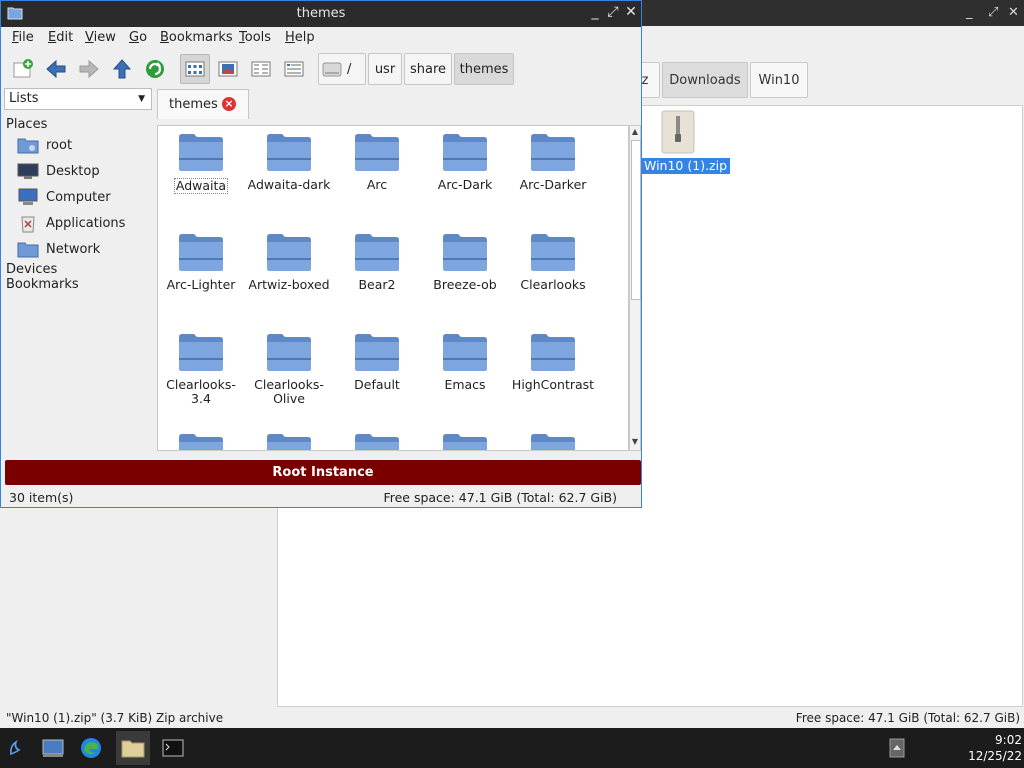  I want to click on clock-time: 9:02, so click(1008, 740).